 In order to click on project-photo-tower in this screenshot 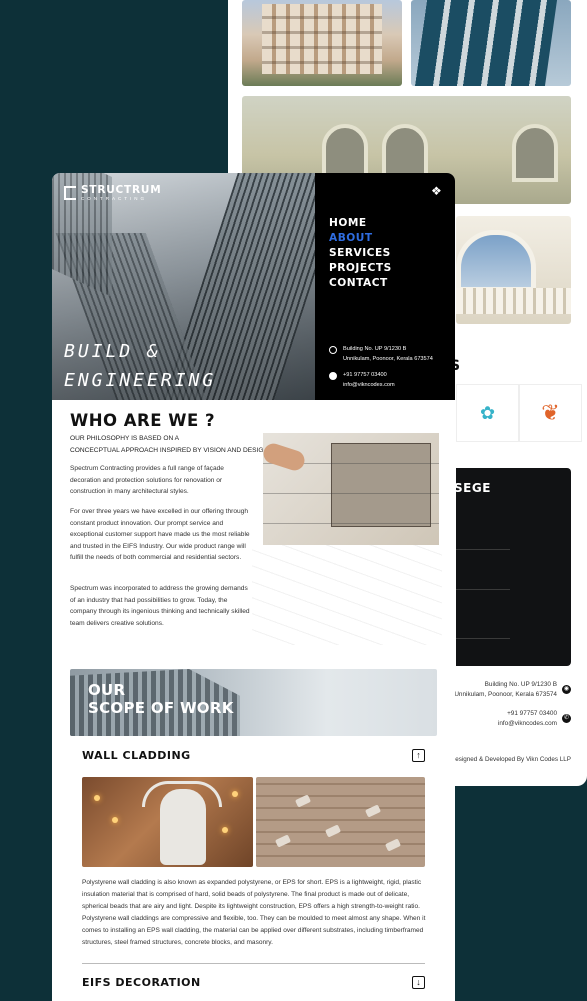, I will do `click(491, 43)`.